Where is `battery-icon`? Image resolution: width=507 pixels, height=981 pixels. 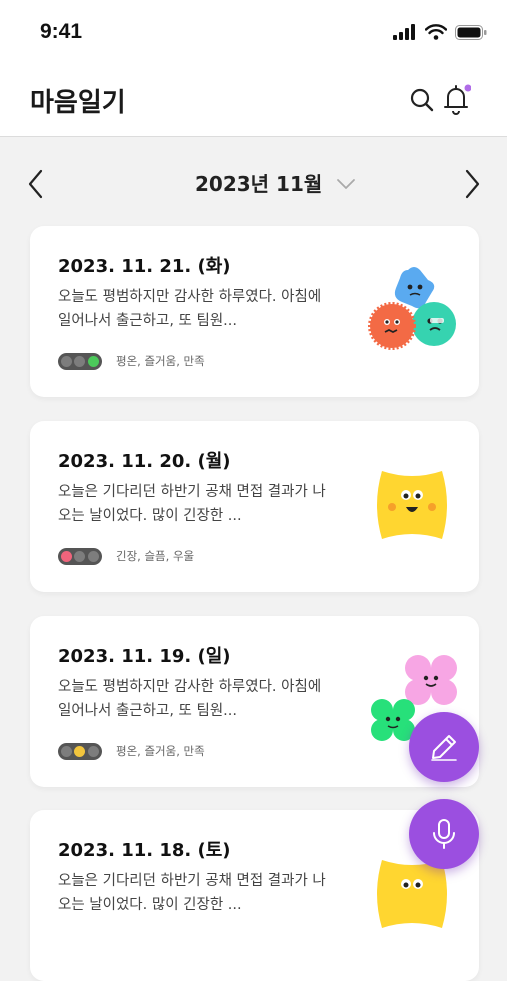 battery-icon is located at coordinates (471, 32).